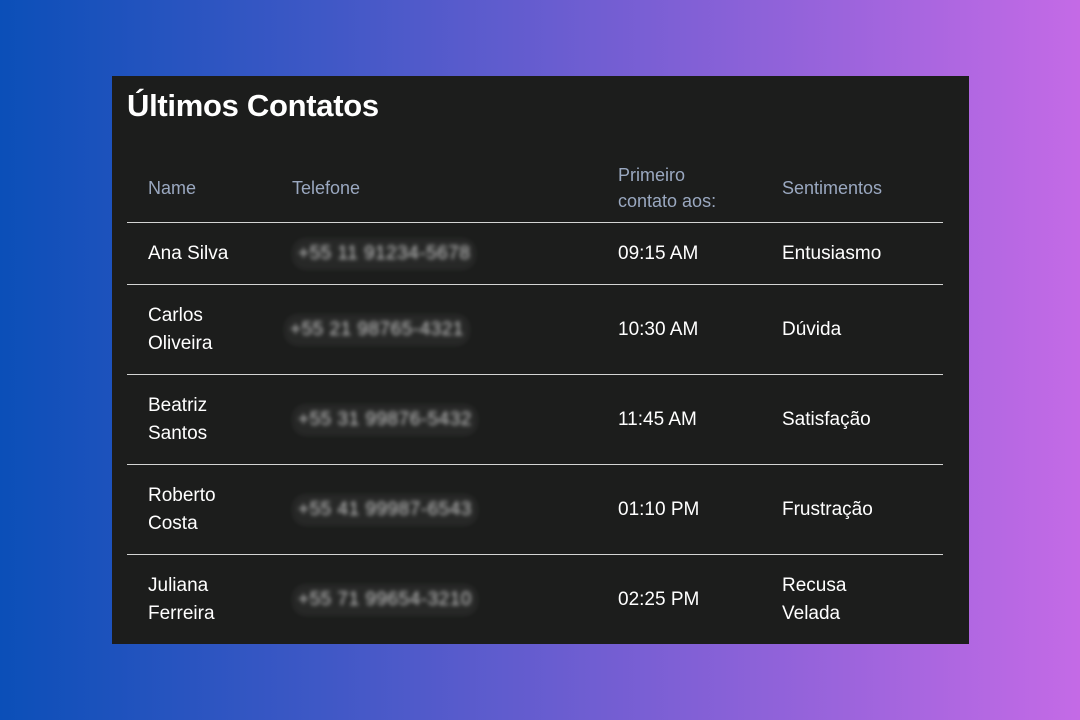  I want to click on contact-first-time: 02:25 PM, so click(659, 599).